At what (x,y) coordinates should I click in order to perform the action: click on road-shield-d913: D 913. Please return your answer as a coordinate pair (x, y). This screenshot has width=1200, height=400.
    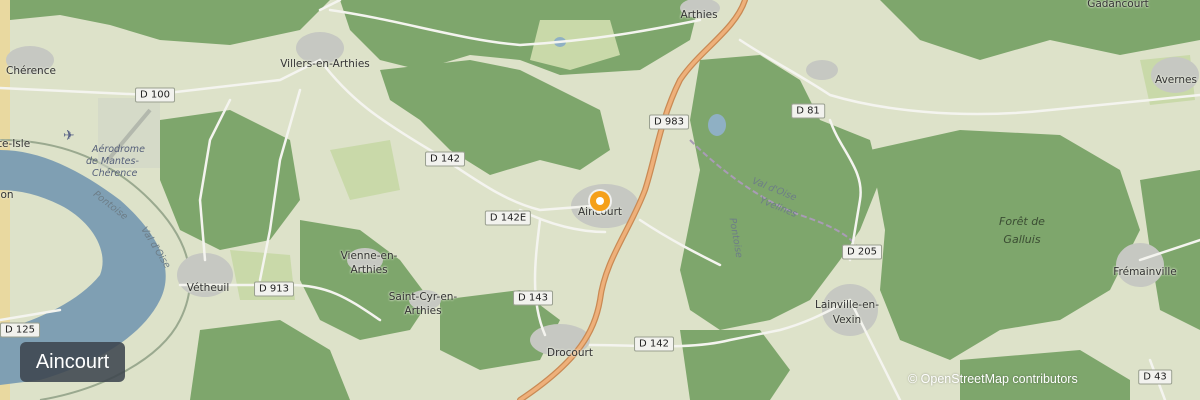
    Looking at the image, I should click on (274, 289).